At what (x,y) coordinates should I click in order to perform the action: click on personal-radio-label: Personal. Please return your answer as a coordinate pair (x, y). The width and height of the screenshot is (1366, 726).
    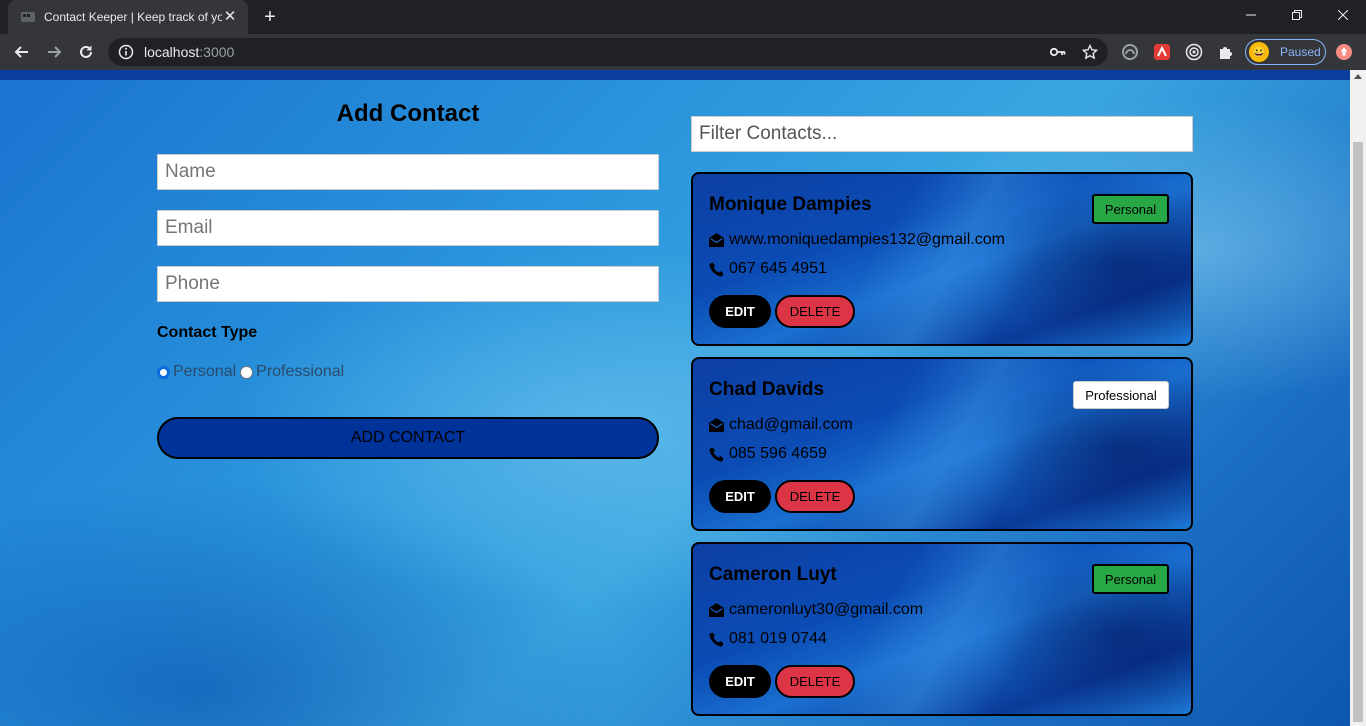
    Looking at the image, I should click on (205, 371).